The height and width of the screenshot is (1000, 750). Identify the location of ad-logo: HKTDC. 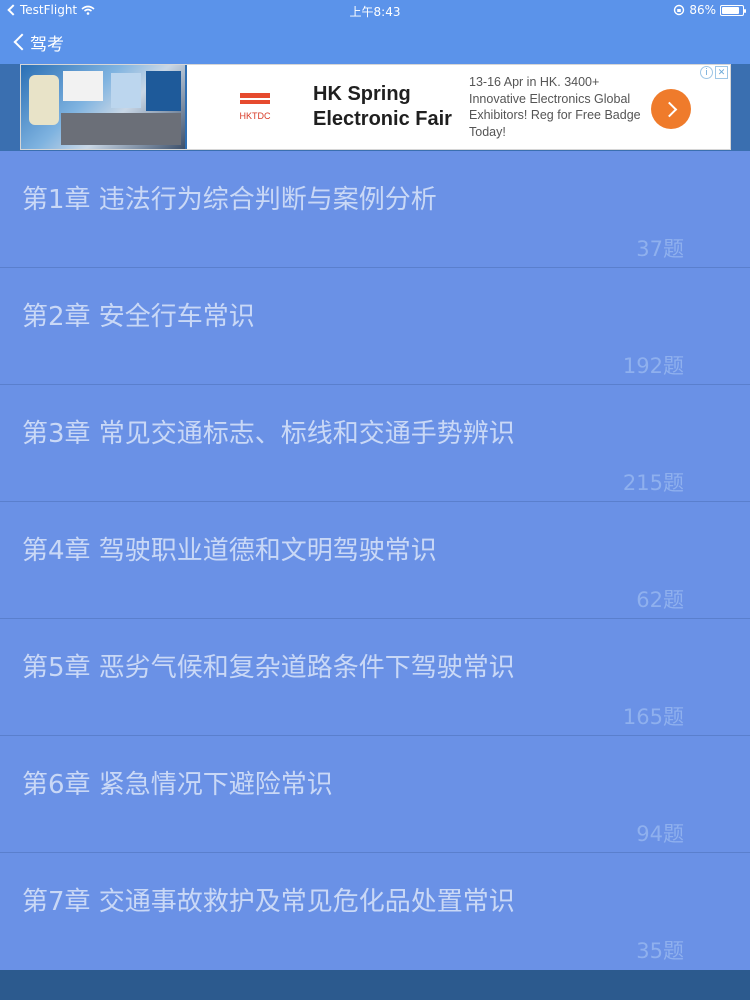
(255, 107).